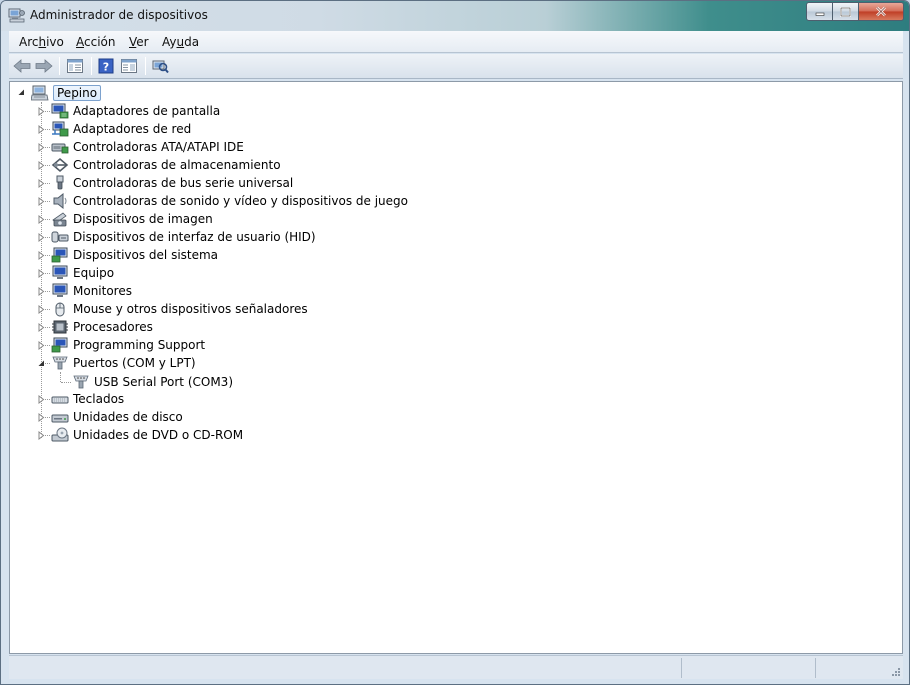 The image size is (910, 685). What do you see at coordinates (177, 165) in the screenshot?
I see `tree-node-label: Controladoras de almacenamiento` at bounding box center [177, 165].